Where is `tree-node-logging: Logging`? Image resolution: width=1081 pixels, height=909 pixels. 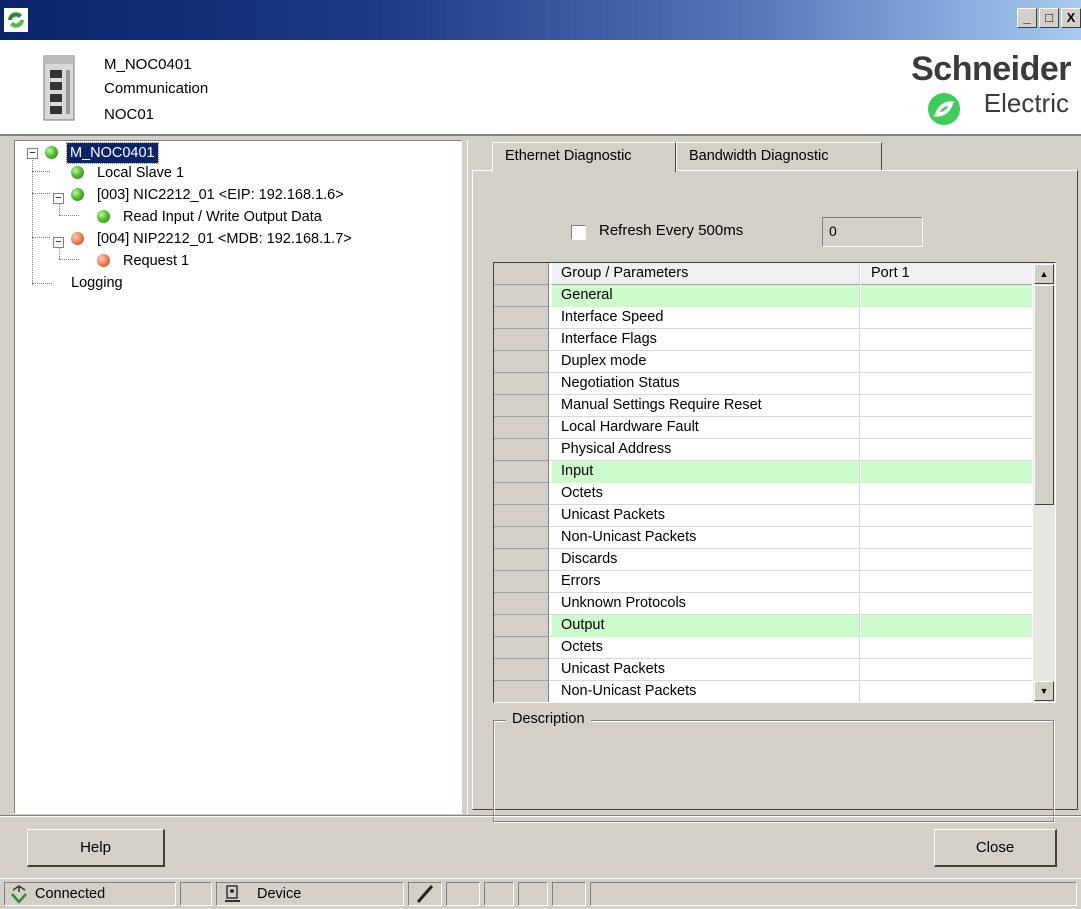
tree-node-logging: Logging is located at coordinates (97, 283).